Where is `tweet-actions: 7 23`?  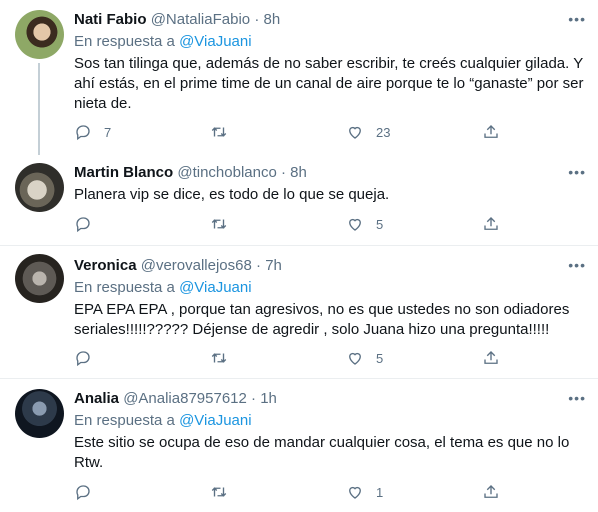 tweet-actions: 7 23 is located at coordinates (289, 132).